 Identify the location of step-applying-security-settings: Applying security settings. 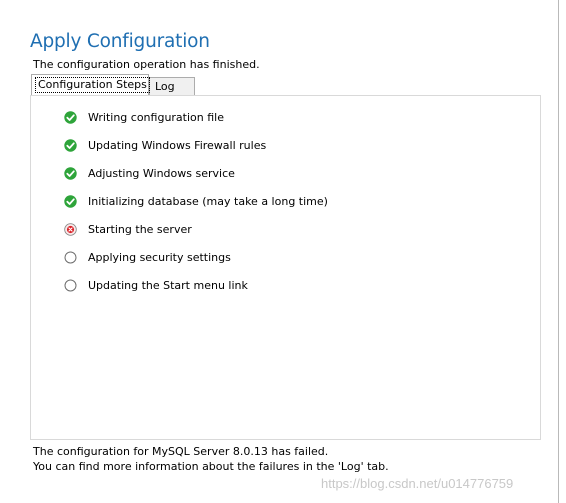
(147, 257).